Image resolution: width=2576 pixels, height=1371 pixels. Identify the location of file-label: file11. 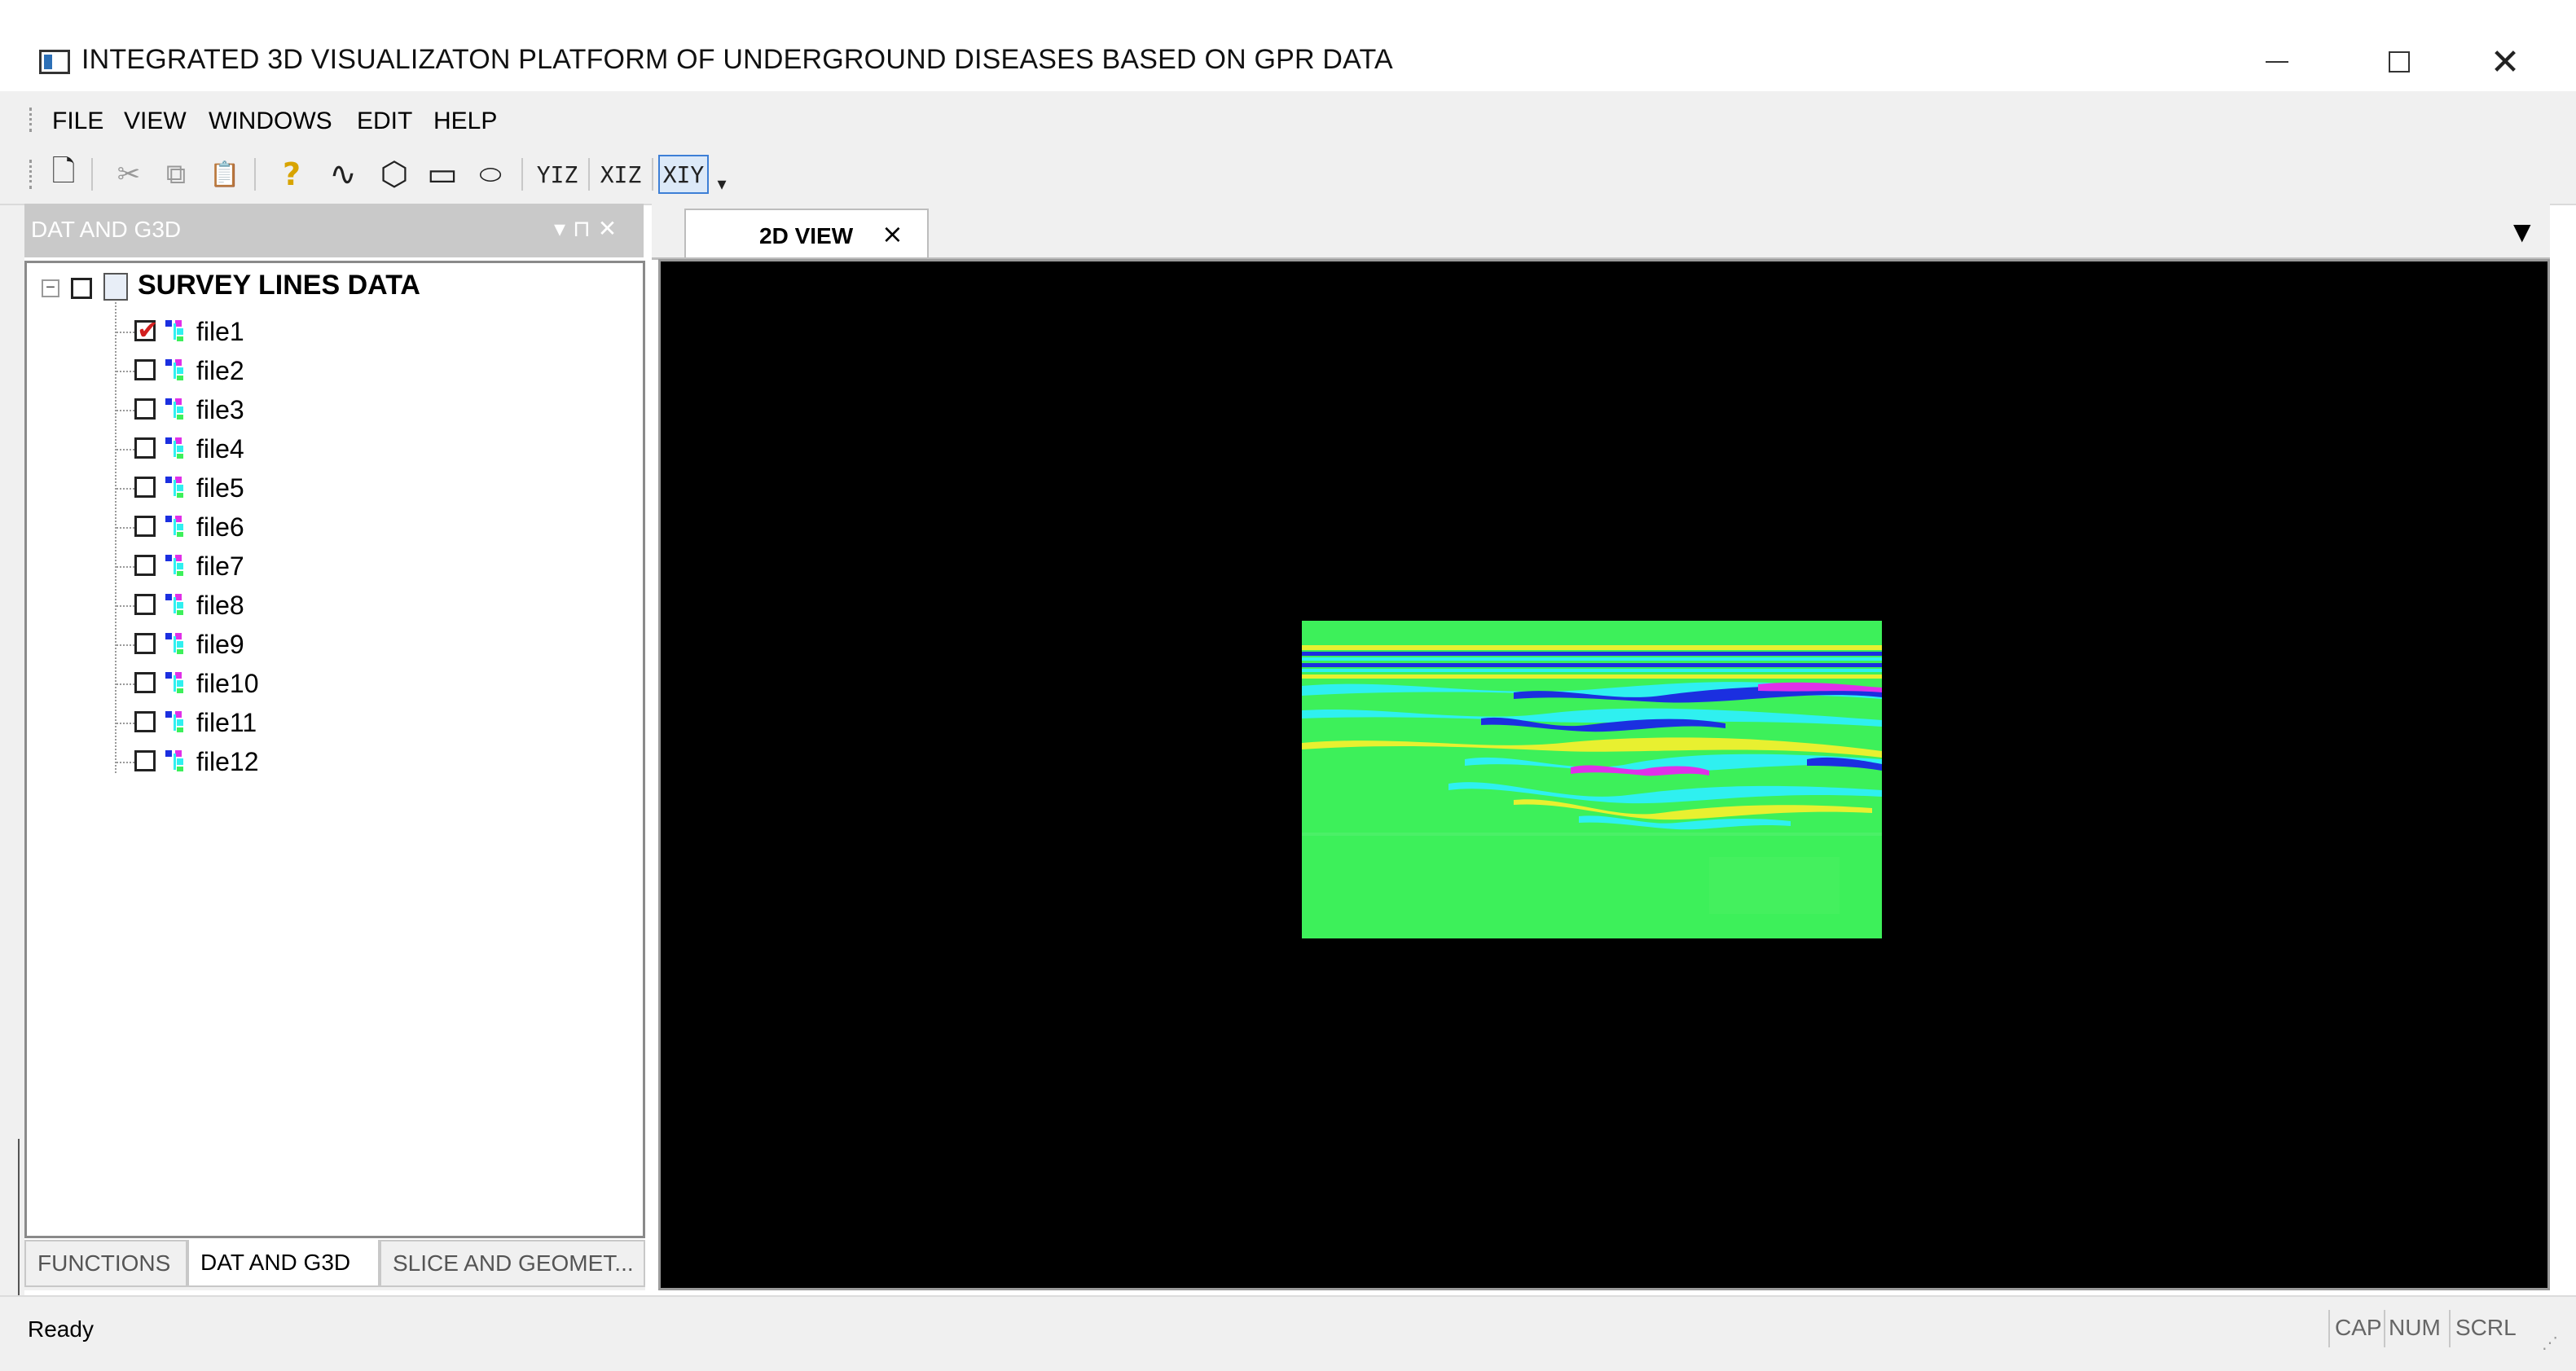
(226, 722).